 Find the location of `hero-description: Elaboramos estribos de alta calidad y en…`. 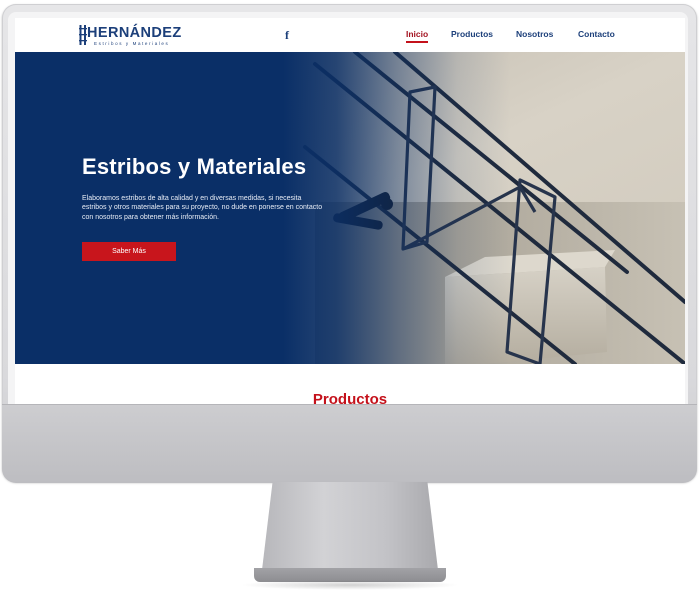

hero-description: Elaboramos estribos de alta calidad y en… is located at coordinates (202, 208).